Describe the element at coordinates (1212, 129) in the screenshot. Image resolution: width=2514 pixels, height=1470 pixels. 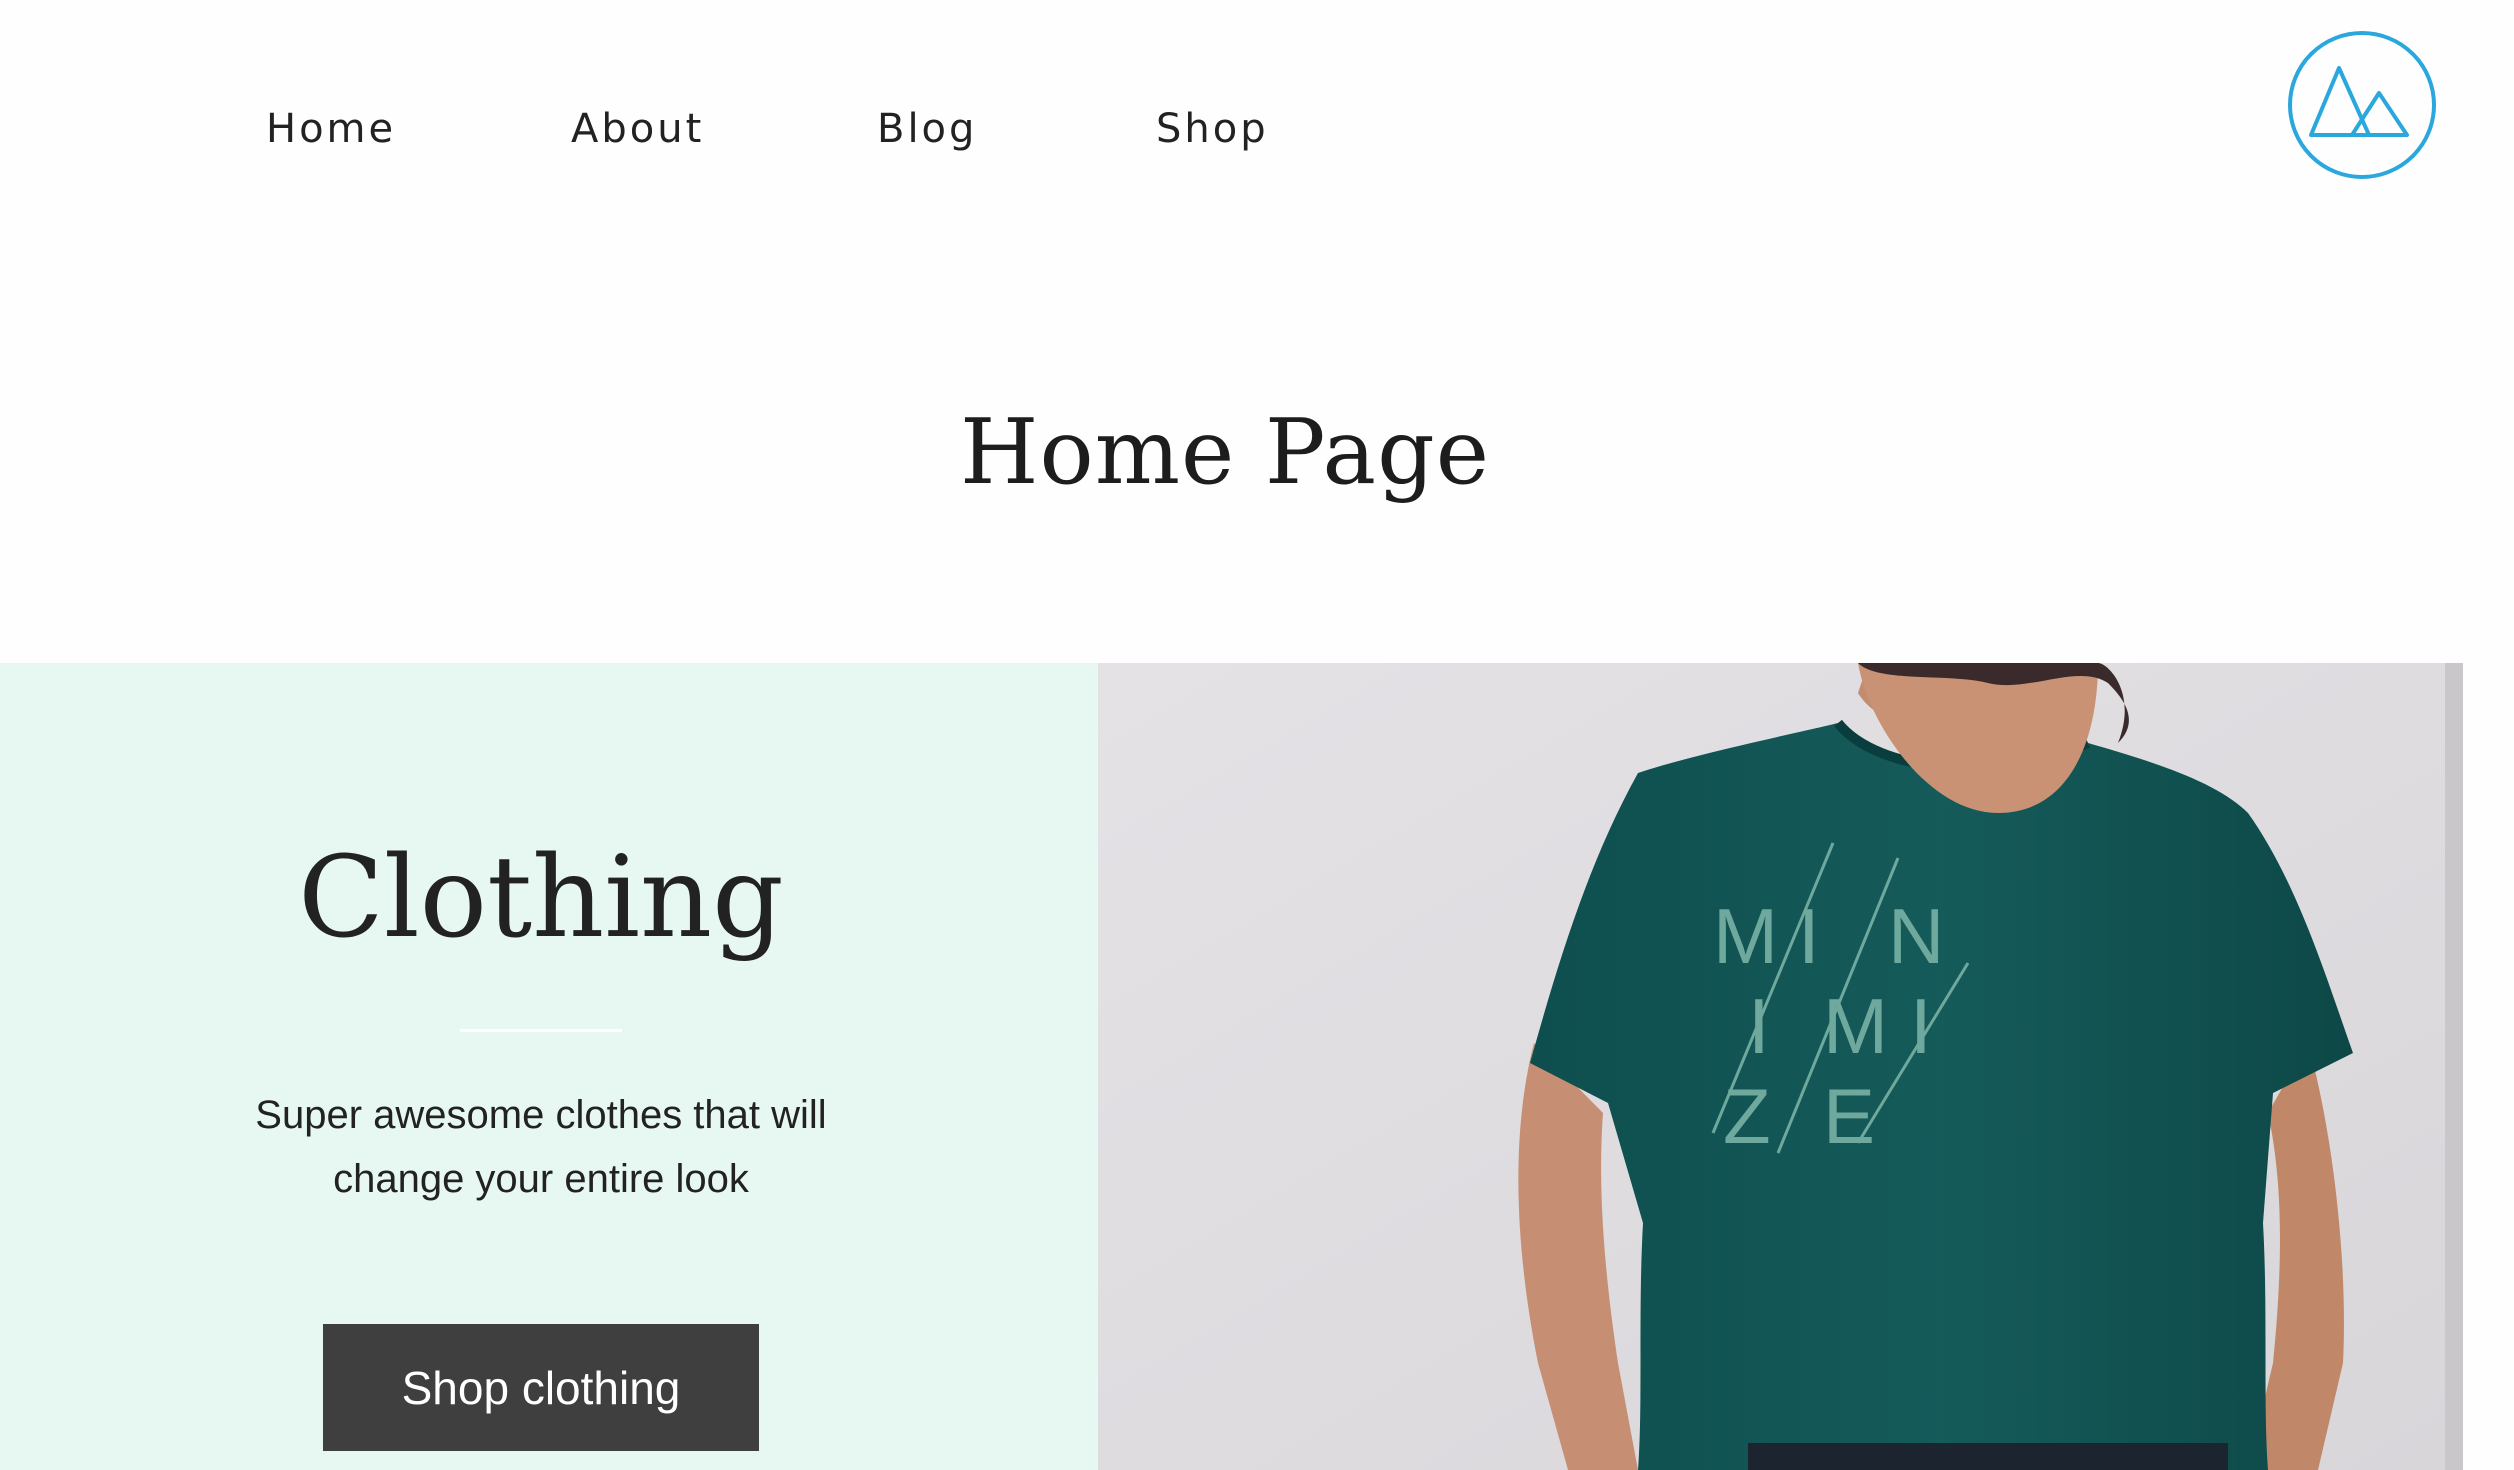
I see `nav-link-shop: Shop` at that location.